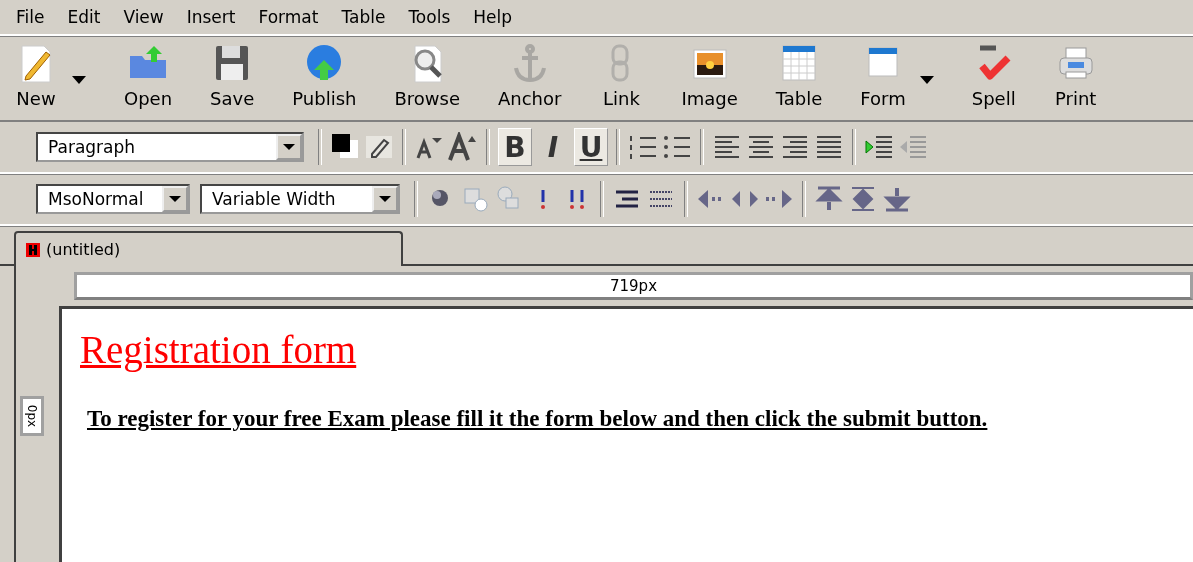 This screenshot has width=1193, height=562. What do you see at coordinates (799, 75) in the screenshot?
I see `toolbar-button: Table` at bounding box center [799, 75].